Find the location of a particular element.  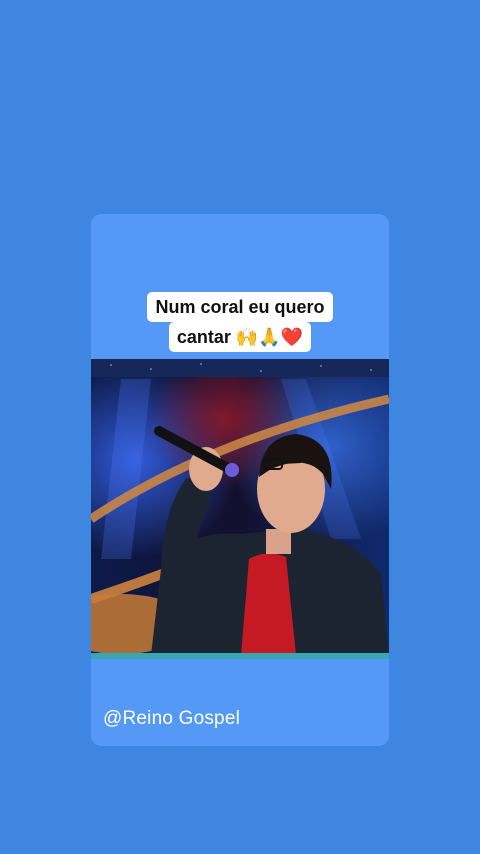

caption-line-1: Num coral eu quero is located at coordinates (240, 307).